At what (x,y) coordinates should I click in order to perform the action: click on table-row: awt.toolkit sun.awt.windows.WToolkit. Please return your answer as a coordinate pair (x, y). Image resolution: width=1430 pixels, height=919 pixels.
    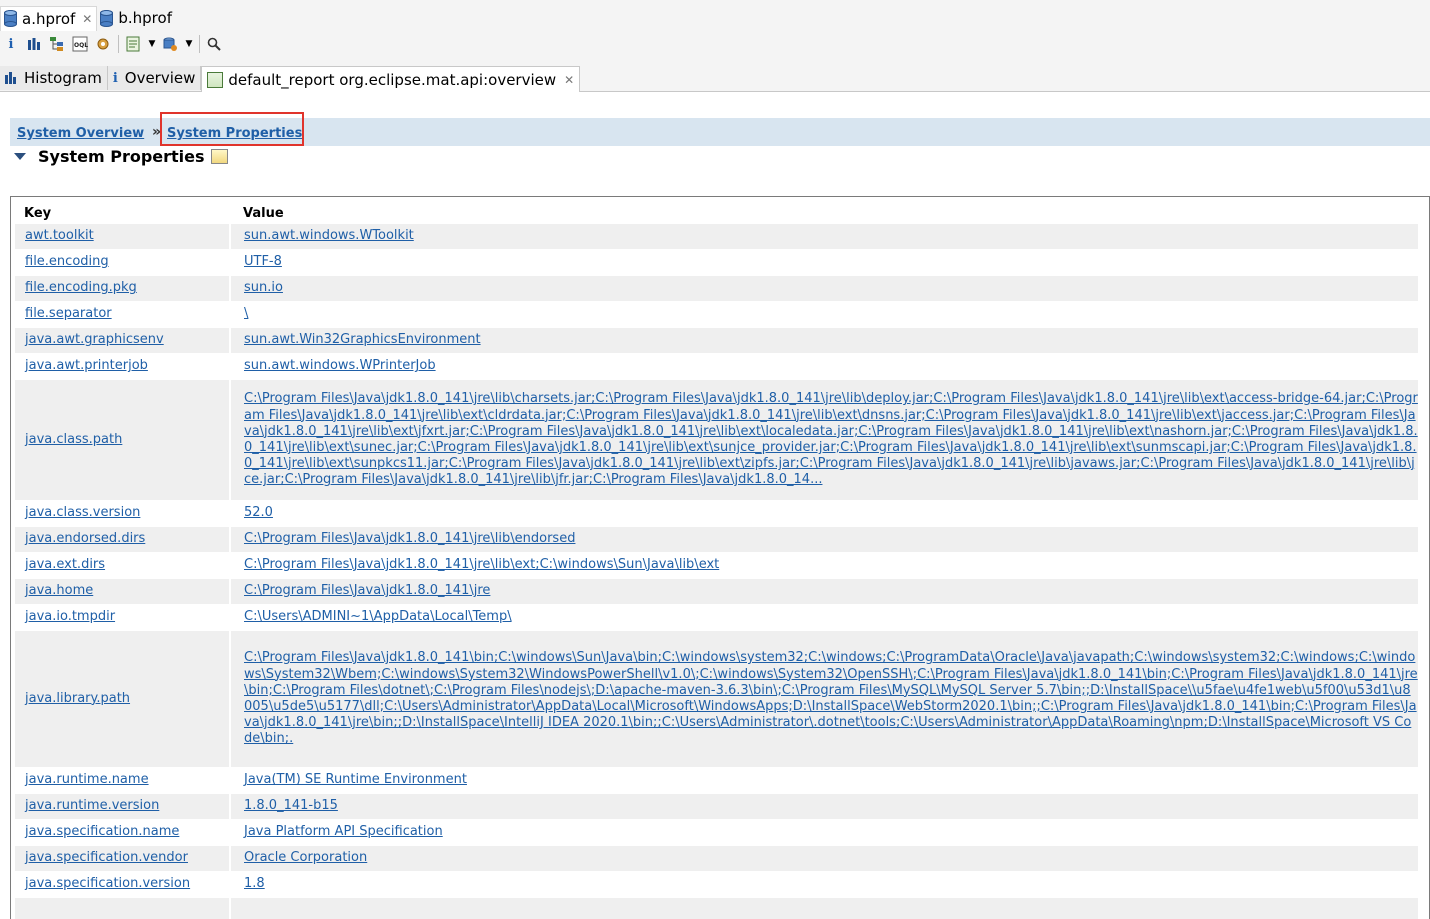
    Looking at the image, I should click on (716, 236).